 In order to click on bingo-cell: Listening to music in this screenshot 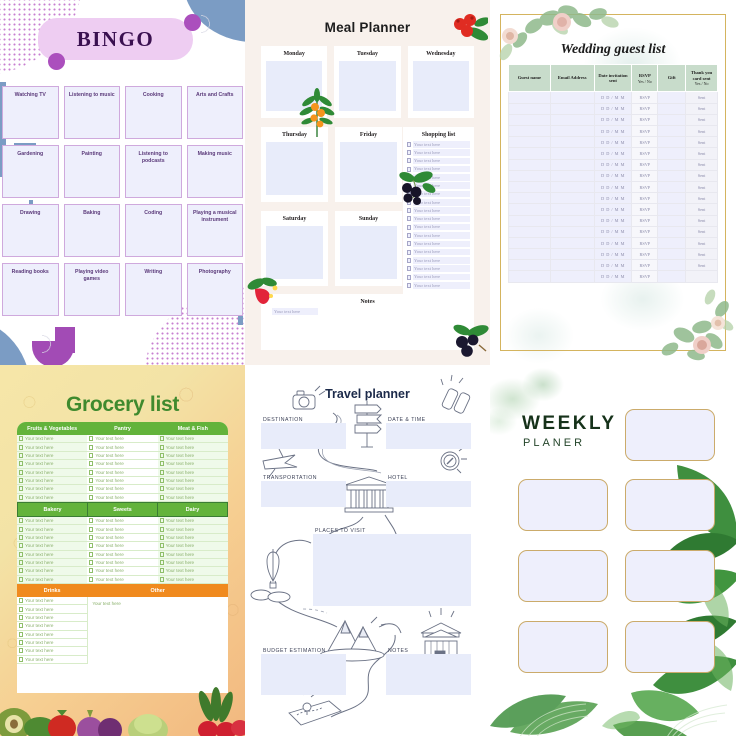, I will do `click(91, 112)`.